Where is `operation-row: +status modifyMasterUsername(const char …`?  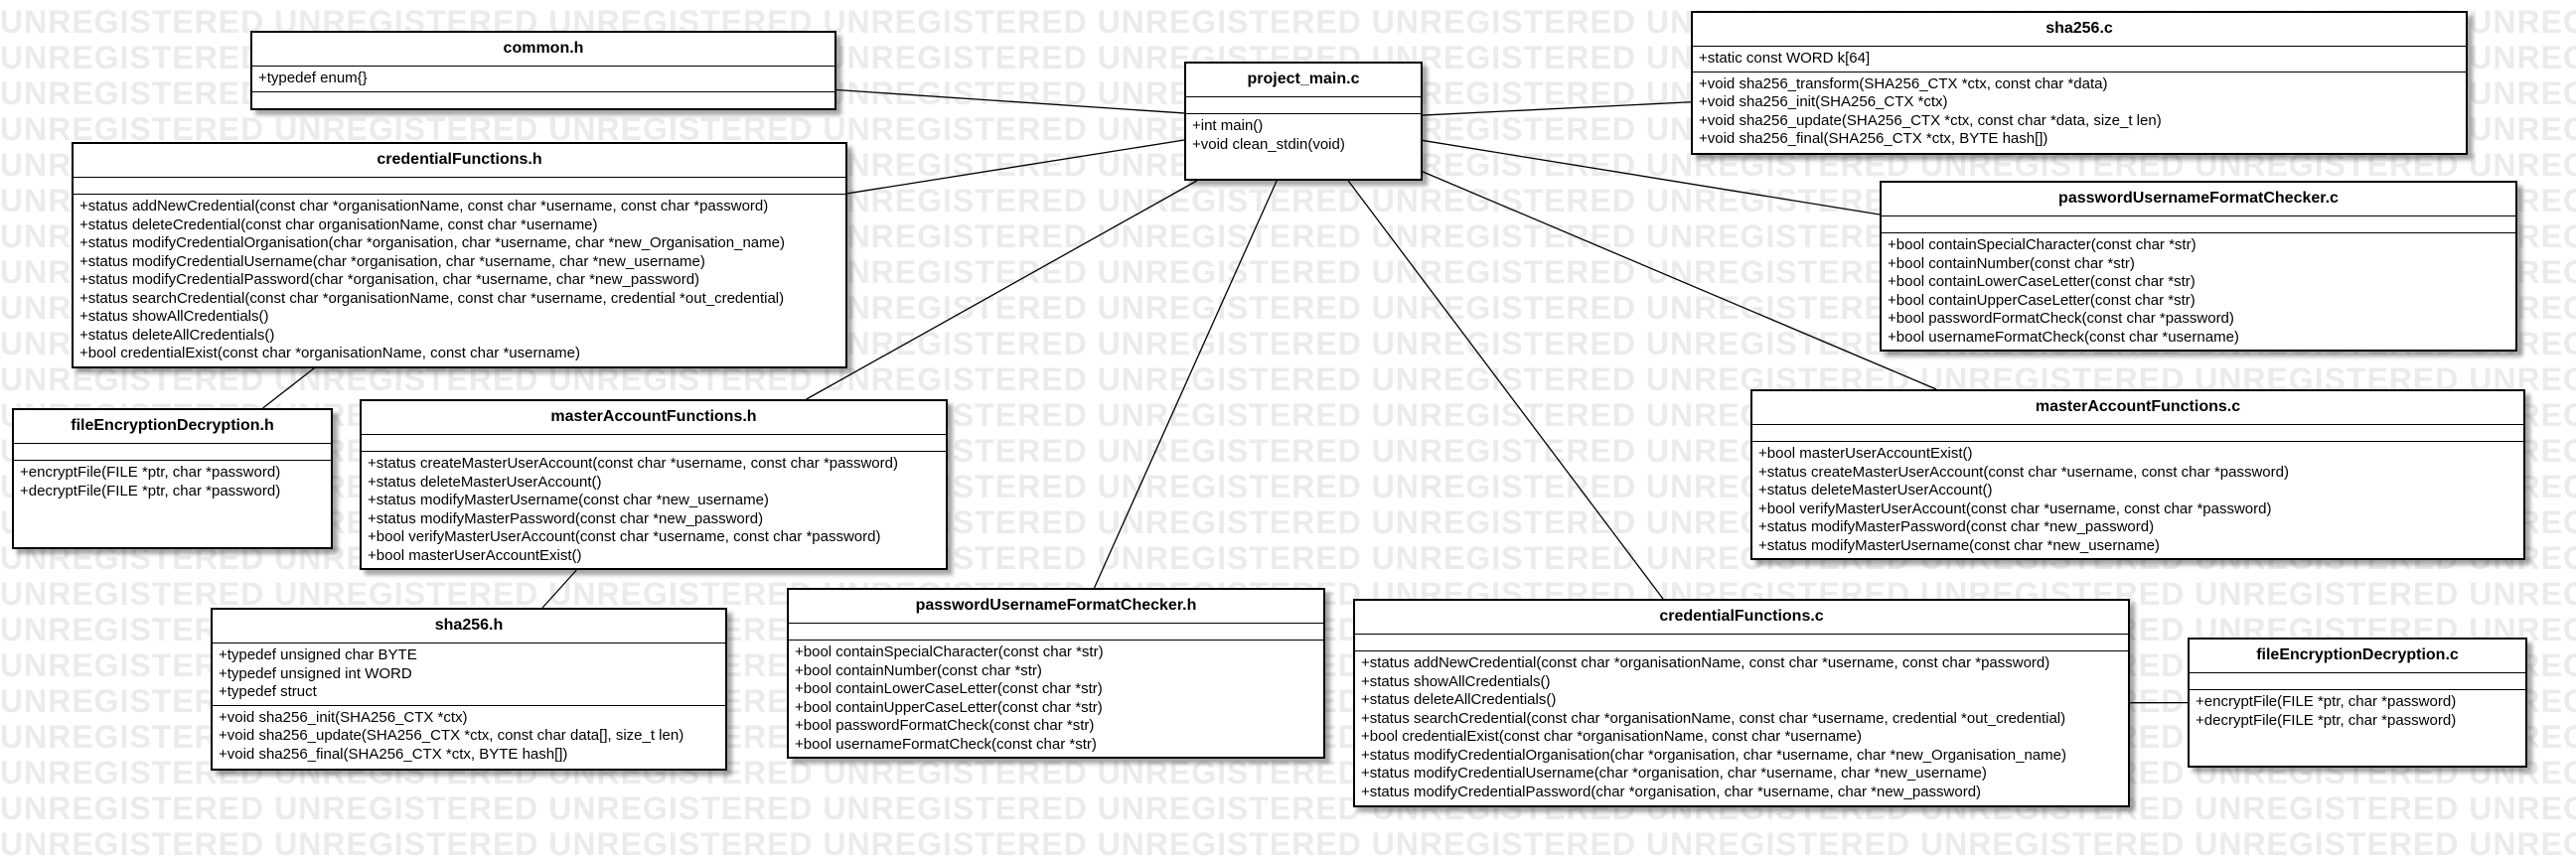 operation-row: +status modifyMasterUsername(const char … is located at coordinates (1959, 545).